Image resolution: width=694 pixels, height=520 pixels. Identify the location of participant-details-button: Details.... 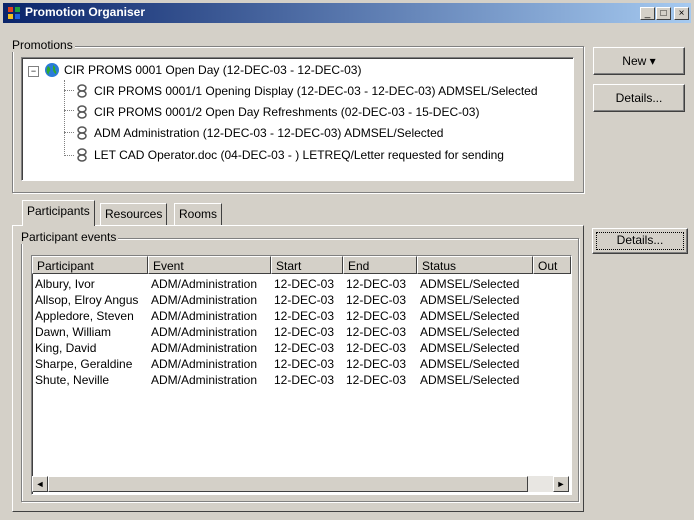
(640, 241).